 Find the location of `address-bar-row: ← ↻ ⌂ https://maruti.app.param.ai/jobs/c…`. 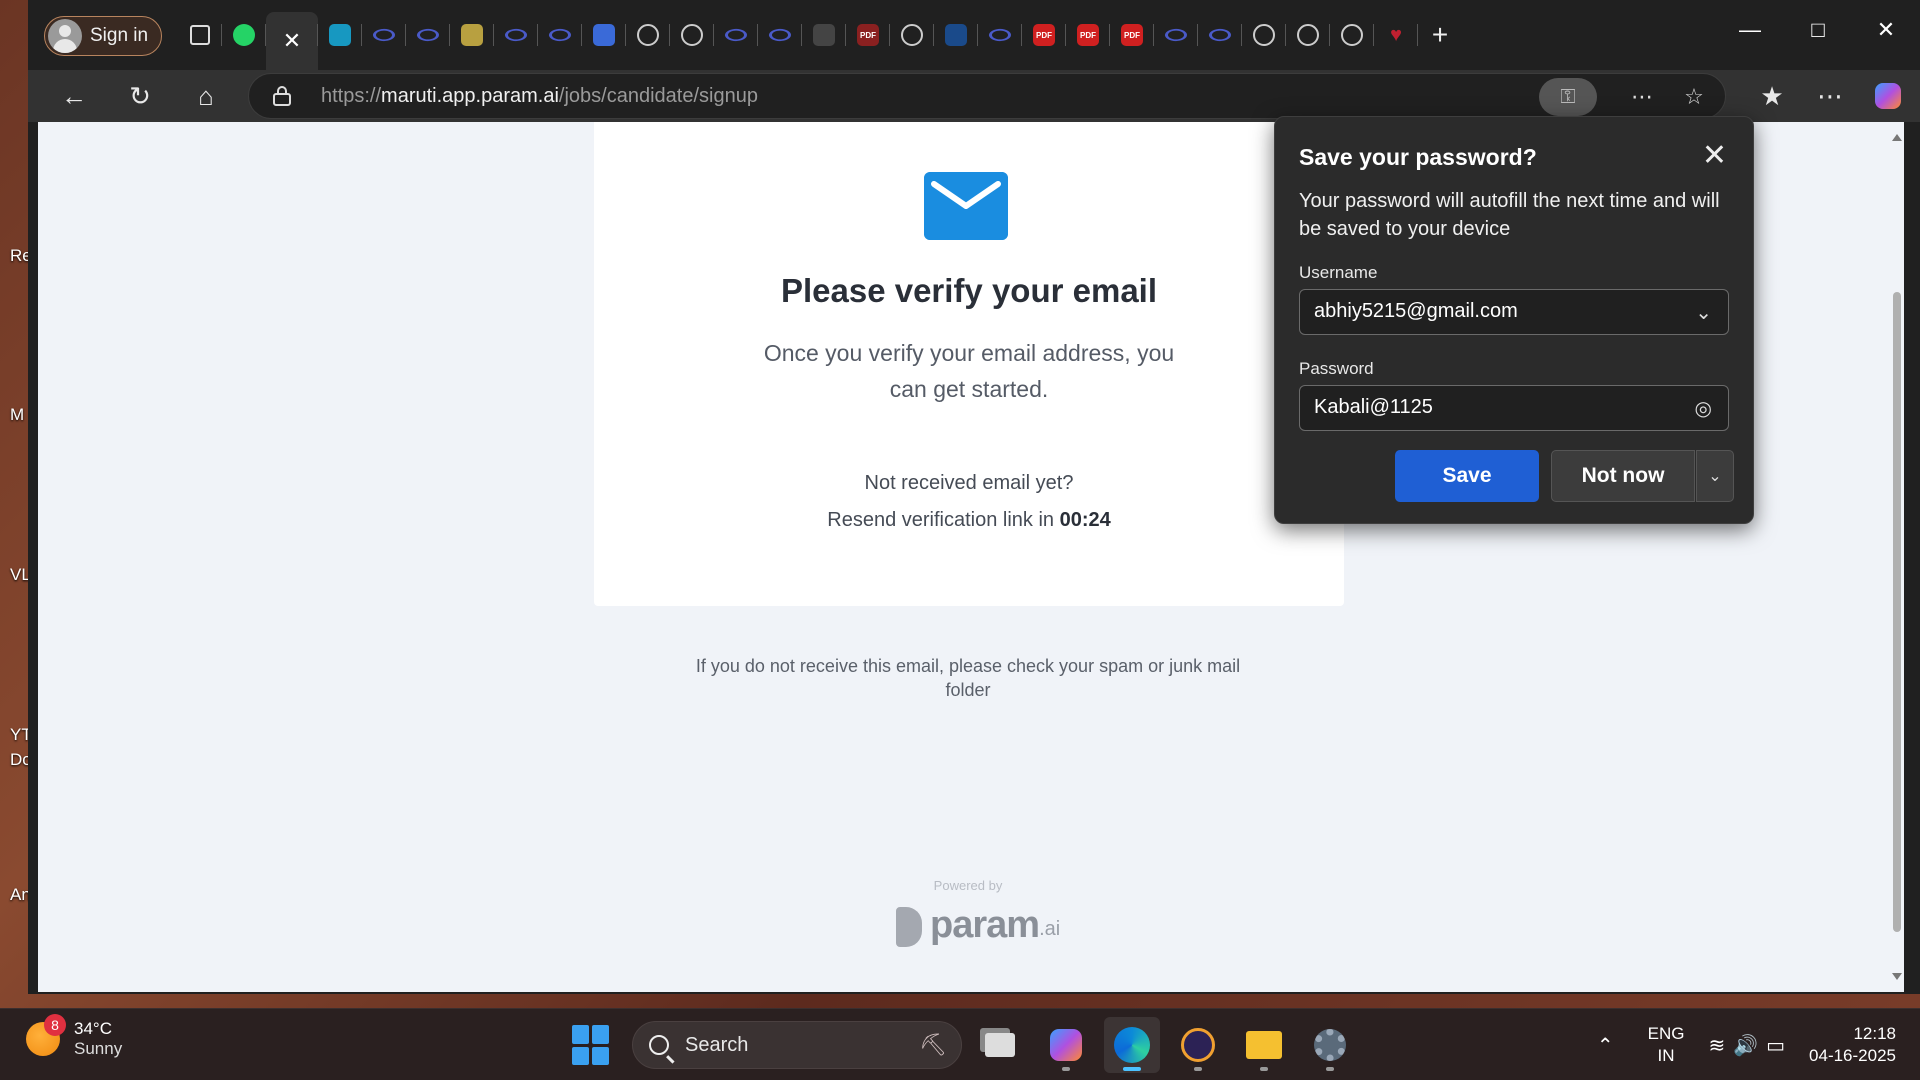

address-bar-row: ← ↻ ⌂ https://maruti.app.param.ai/jobs/c… is located at coordinates (974, 96).